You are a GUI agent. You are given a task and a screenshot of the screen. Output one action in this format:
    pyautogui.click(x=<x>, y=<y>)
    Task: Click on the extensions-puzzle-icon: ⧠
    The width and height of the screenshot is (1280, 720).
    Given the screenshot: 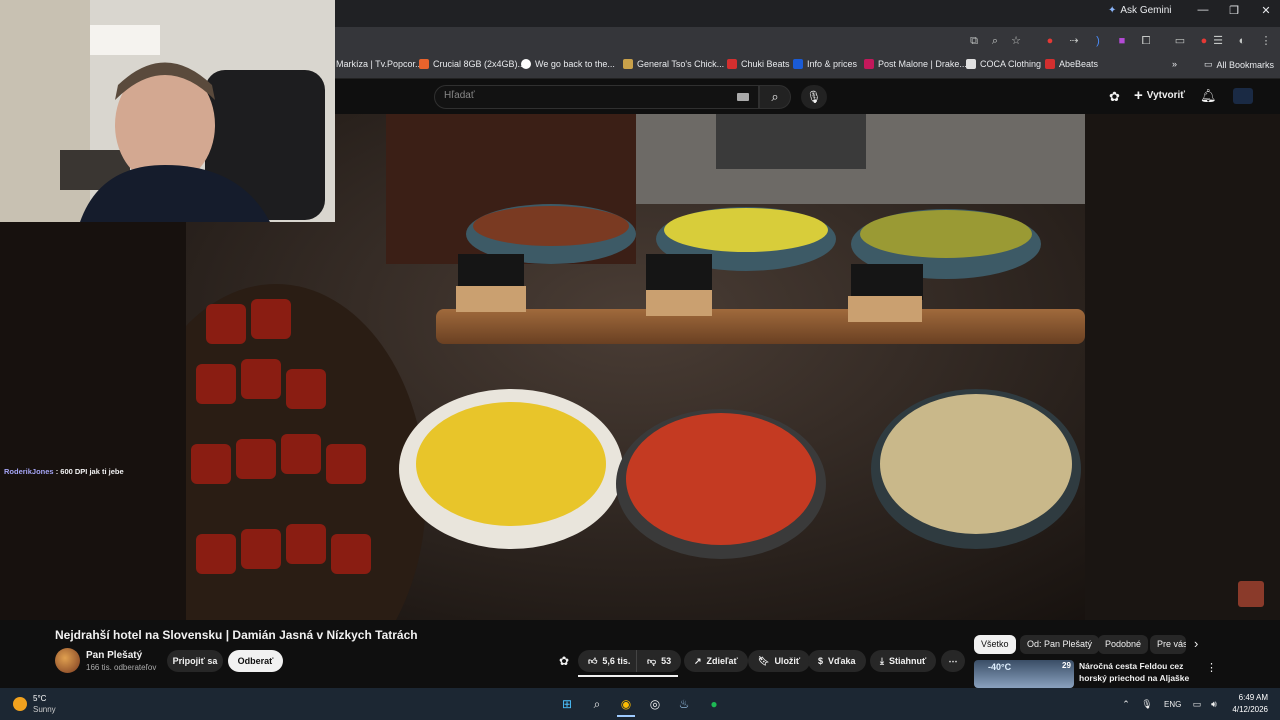 What is the action you would take?
    pyautogui.click(x=1146, y=41)
    